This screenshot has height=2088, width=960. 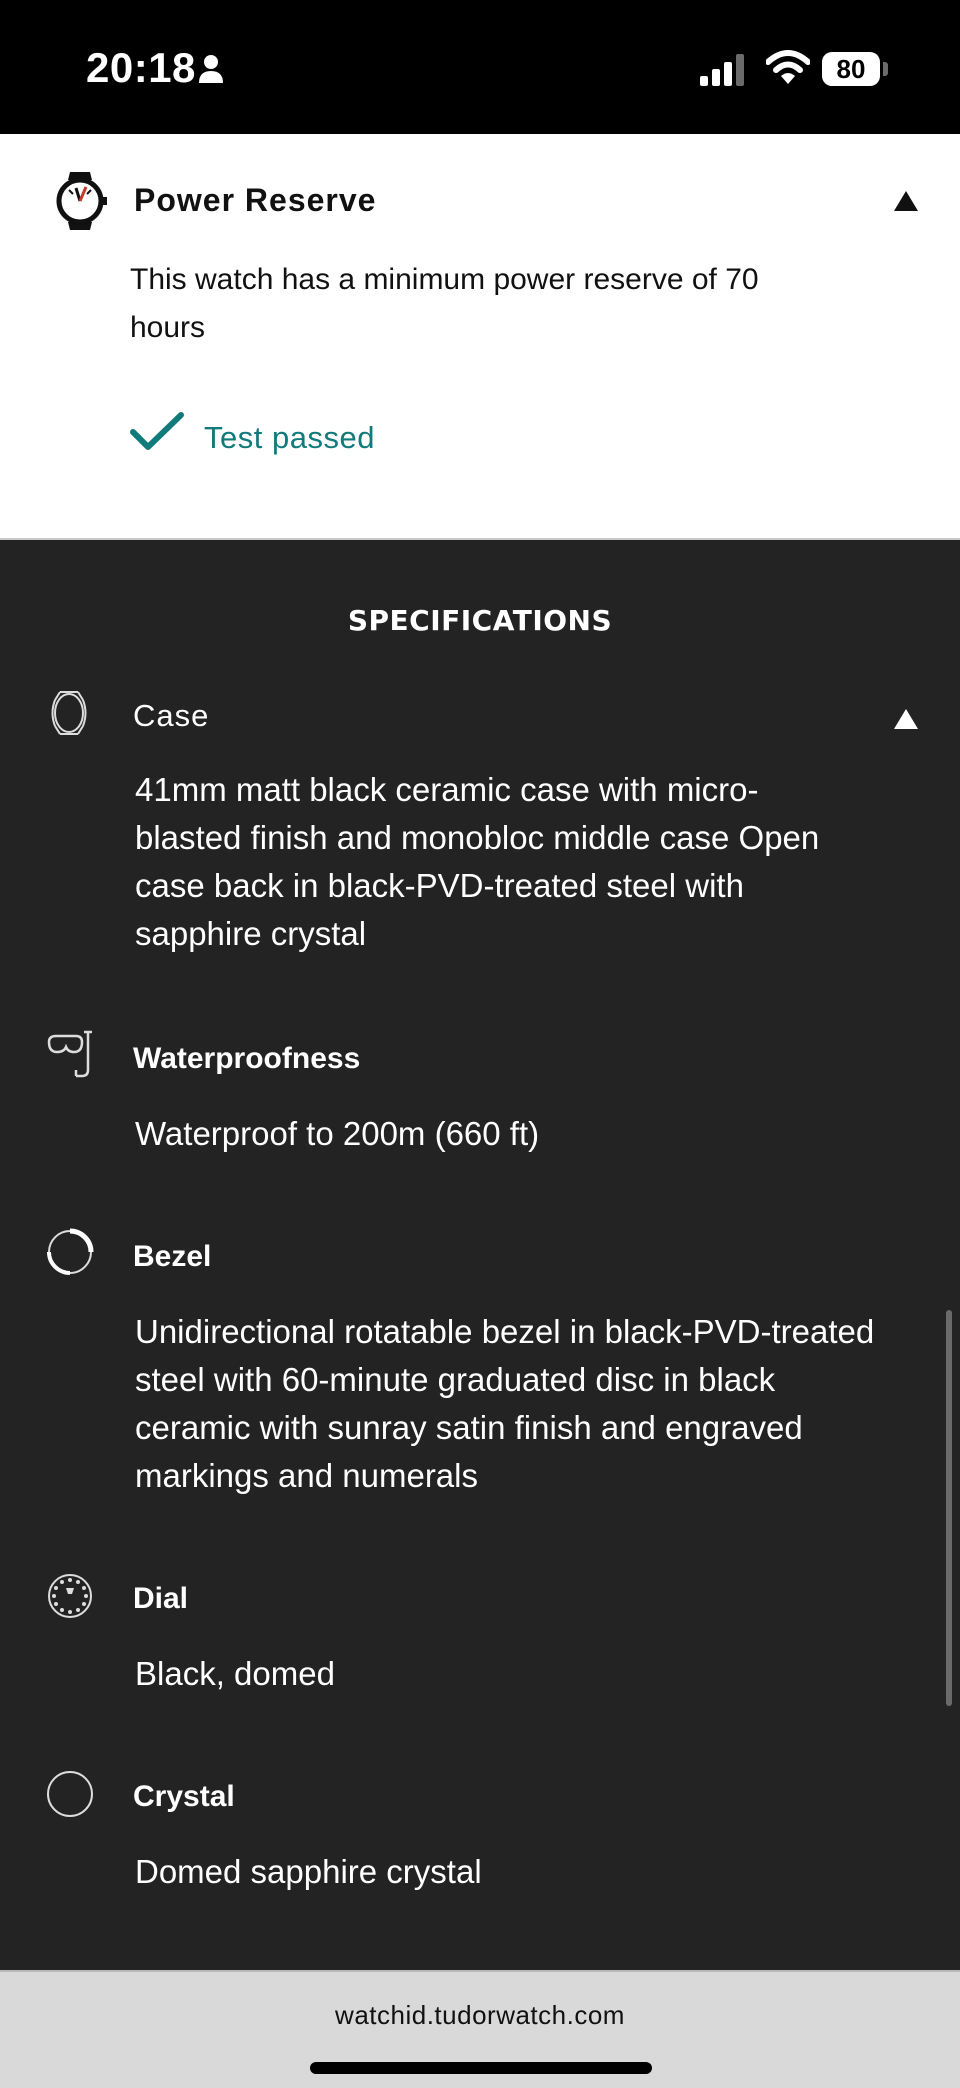 I want to click on spec-title-crystal: Crystal, so click(x=184, y=1797).